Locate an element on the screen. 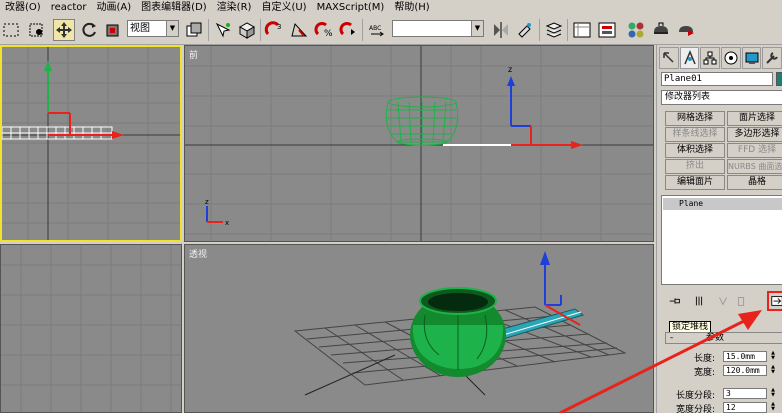 Image resolution: width=782 pixels, height=413 pixels. reference-coord-value: 视图 is located at coordinates (140, 28).